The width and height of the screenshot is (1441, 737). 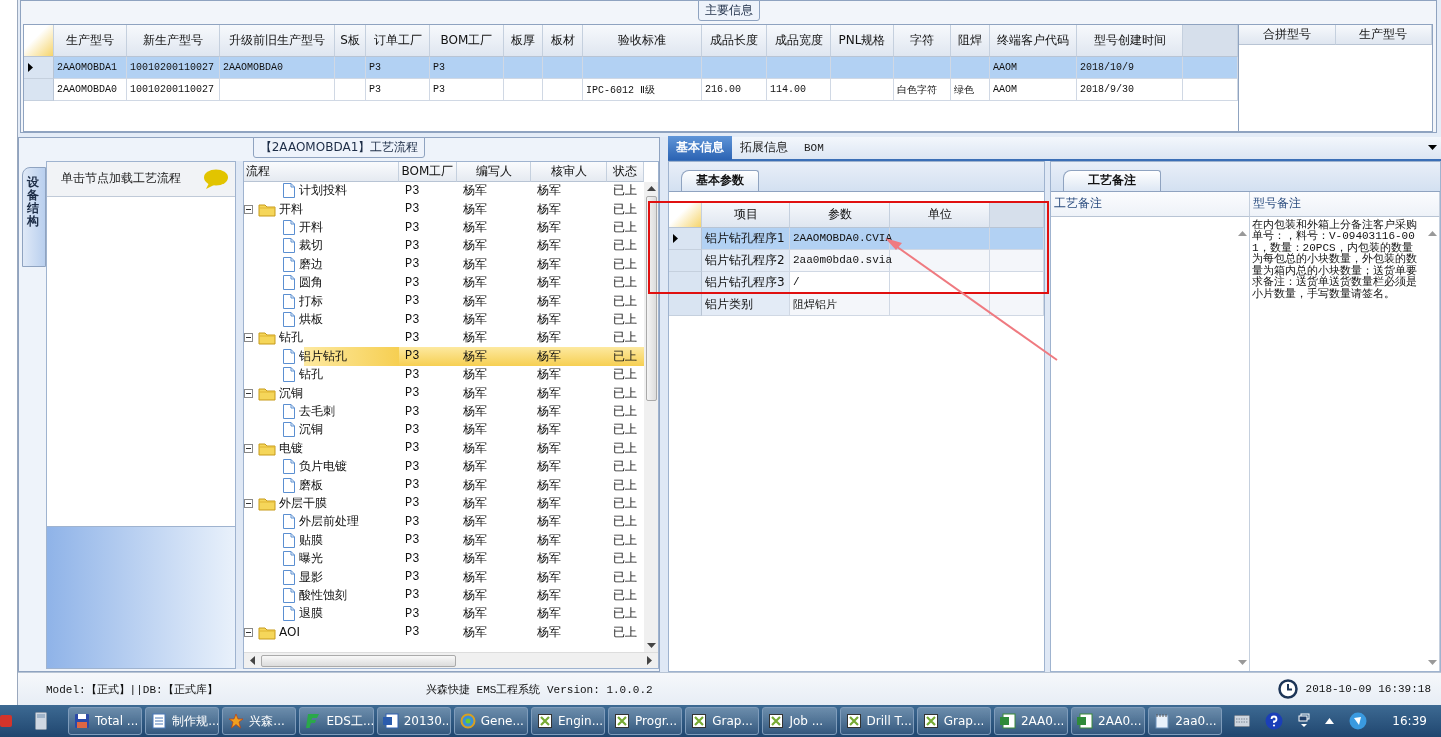 I want to click on column-header: 终端客户代码, so click(x=1033, y=41).